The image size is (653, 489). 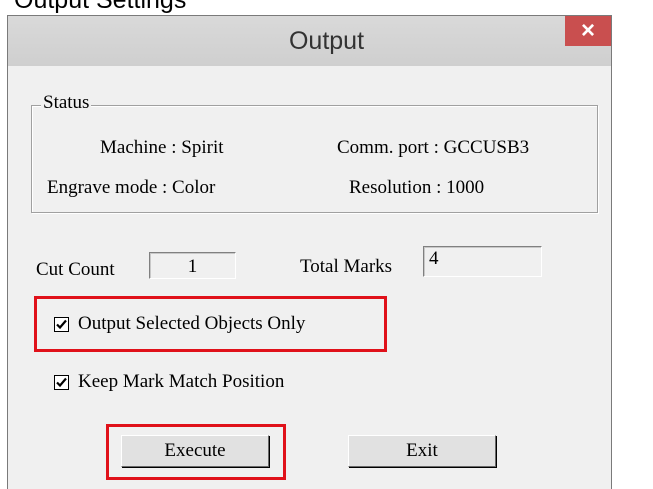 I want to click on machine-value: Spirit, so click(x=202, y=147).